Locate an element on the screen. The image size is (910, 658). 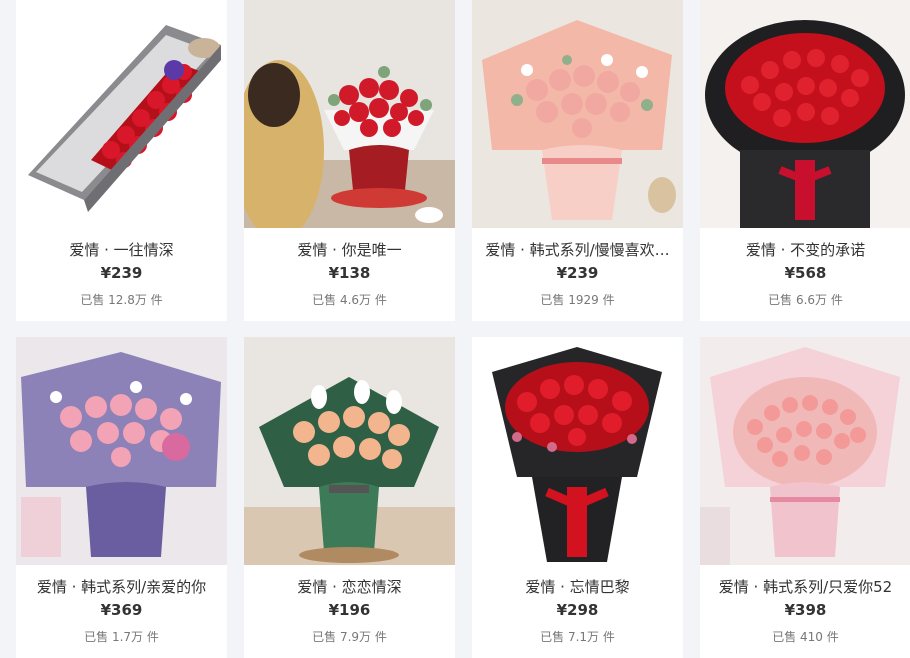
product-sales: 已售 1929 件 is located at coordinates (577, 300).